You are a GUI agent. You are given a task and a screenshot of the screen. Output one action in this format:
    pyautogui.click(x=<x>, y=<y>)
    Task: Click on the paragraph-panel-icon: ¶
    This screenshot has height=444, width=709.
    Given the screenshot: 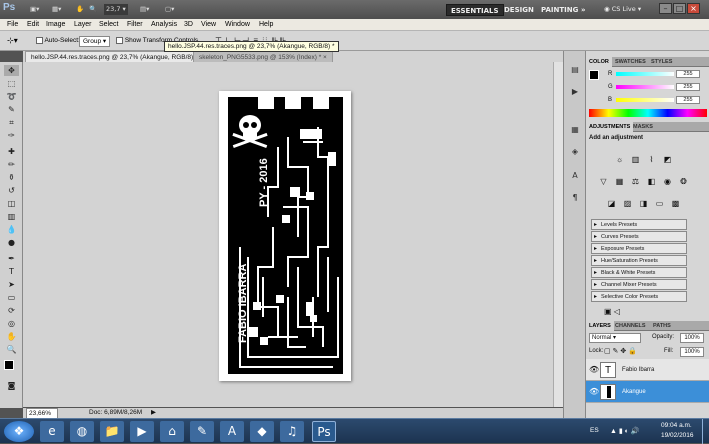 What is the action you would take?
    pyautogui.click(x=575, y=198)
    